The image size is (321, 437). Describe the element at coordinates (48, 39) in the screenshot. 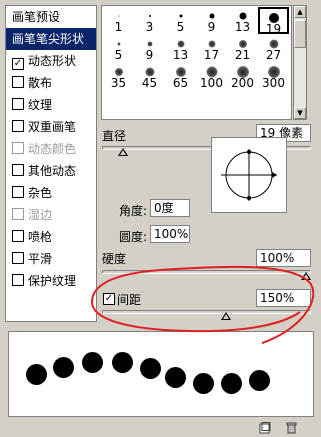

I see `settings-item-label: 画笔笔尖形状` at that location.